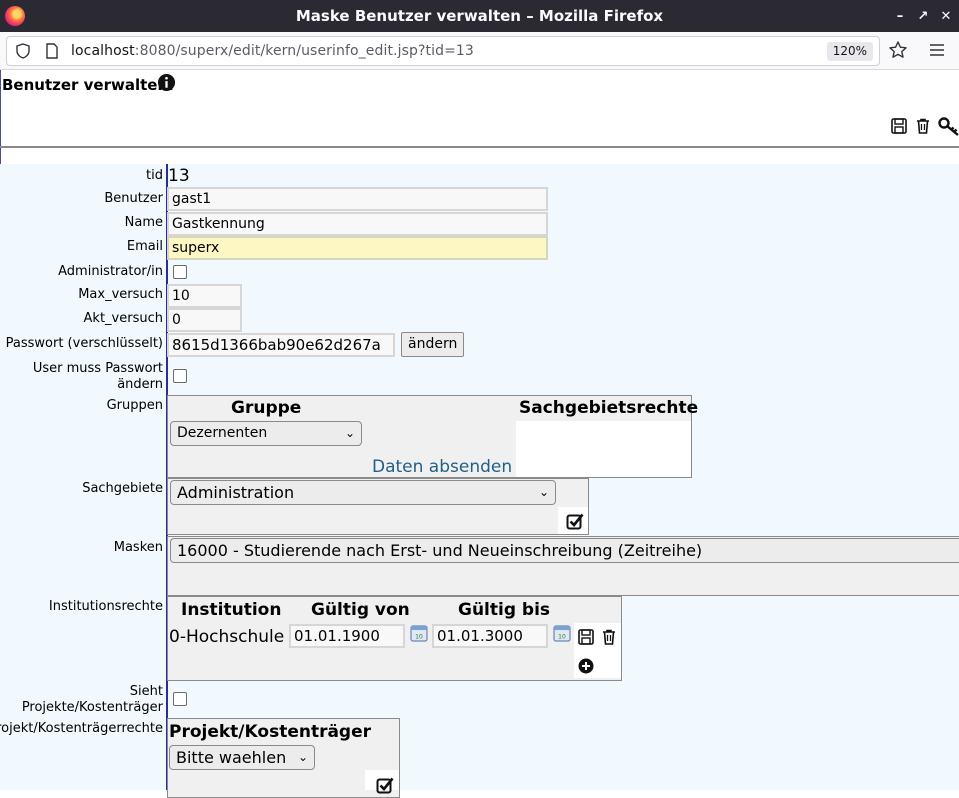 The height and width of the screenshot is (798, 959). What do you see at coordinates (105, 606) in the screenshot?
I see `institutionsrechte-label: Institutionsrechte` at bounding box center [105, 606].